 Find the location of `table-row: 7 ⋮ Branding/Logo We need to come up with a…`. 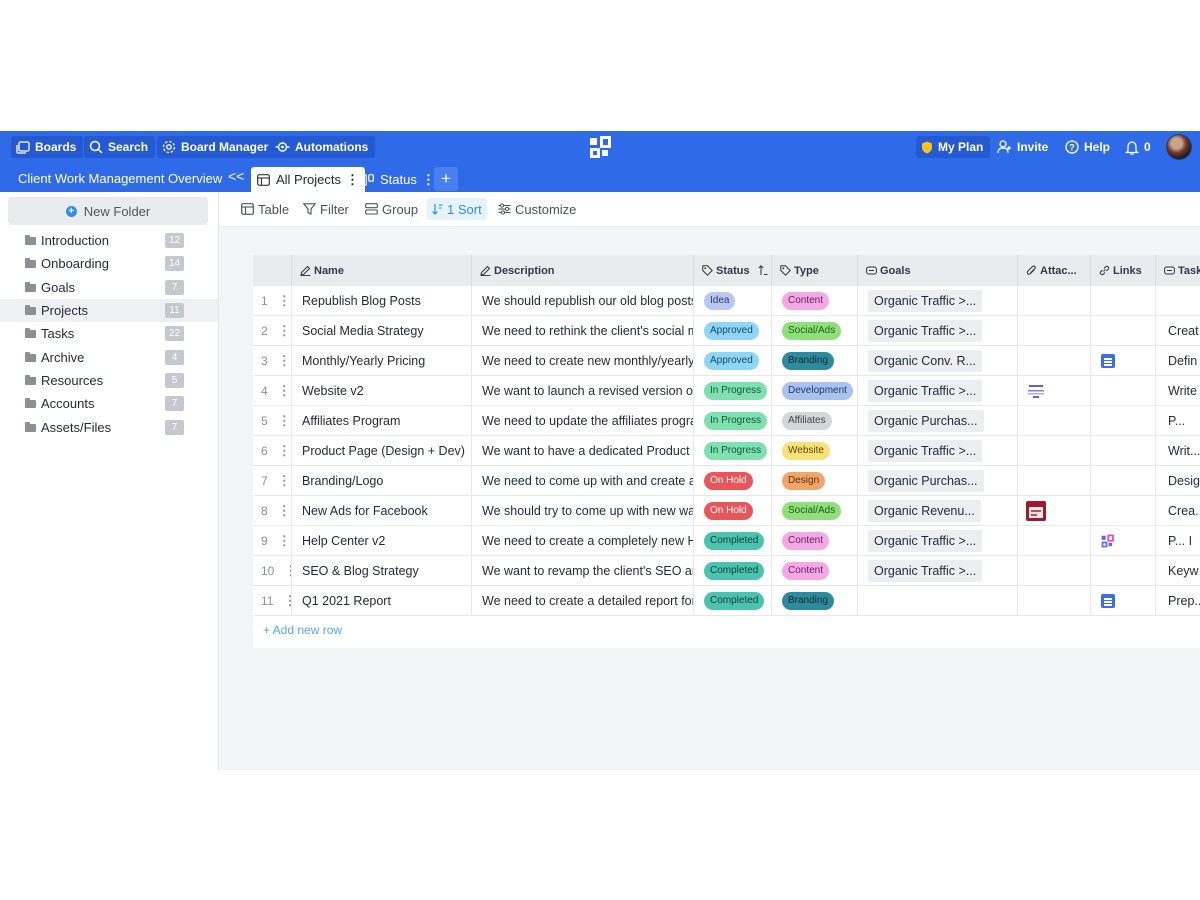

table-row: 7 ⋮ Branding/Logo We need to come up with a… is located at coordinates (726, 481).